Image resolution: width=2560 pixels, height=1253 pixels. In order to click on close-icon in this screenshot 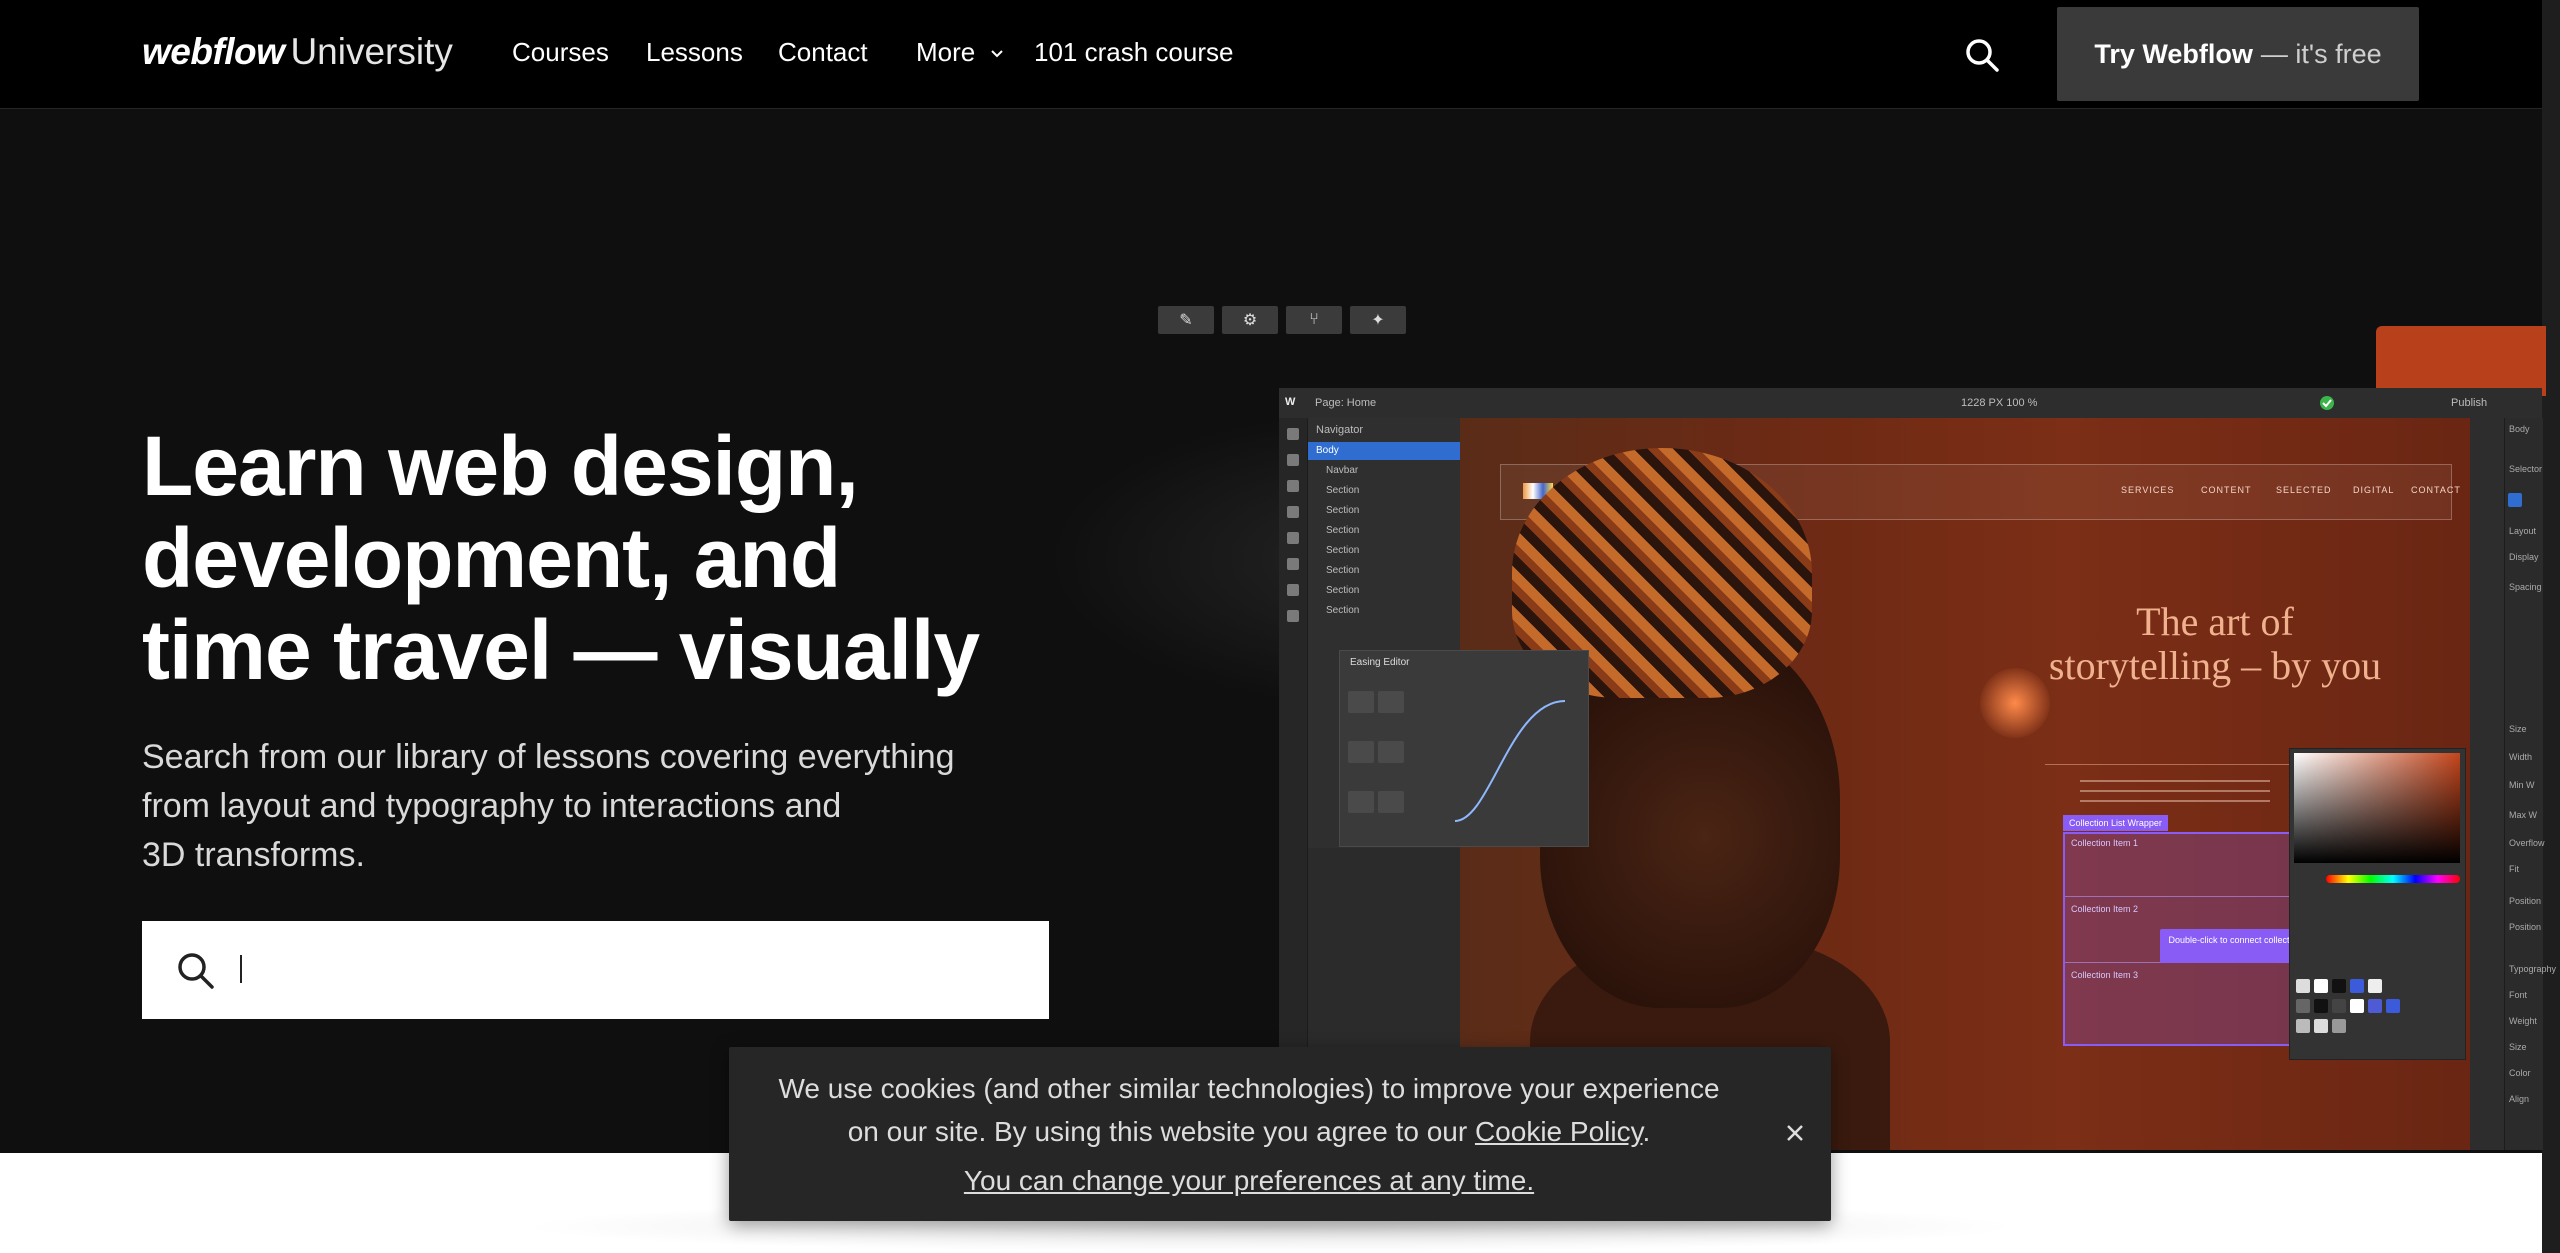, I will do `click(1795, 1133)`.